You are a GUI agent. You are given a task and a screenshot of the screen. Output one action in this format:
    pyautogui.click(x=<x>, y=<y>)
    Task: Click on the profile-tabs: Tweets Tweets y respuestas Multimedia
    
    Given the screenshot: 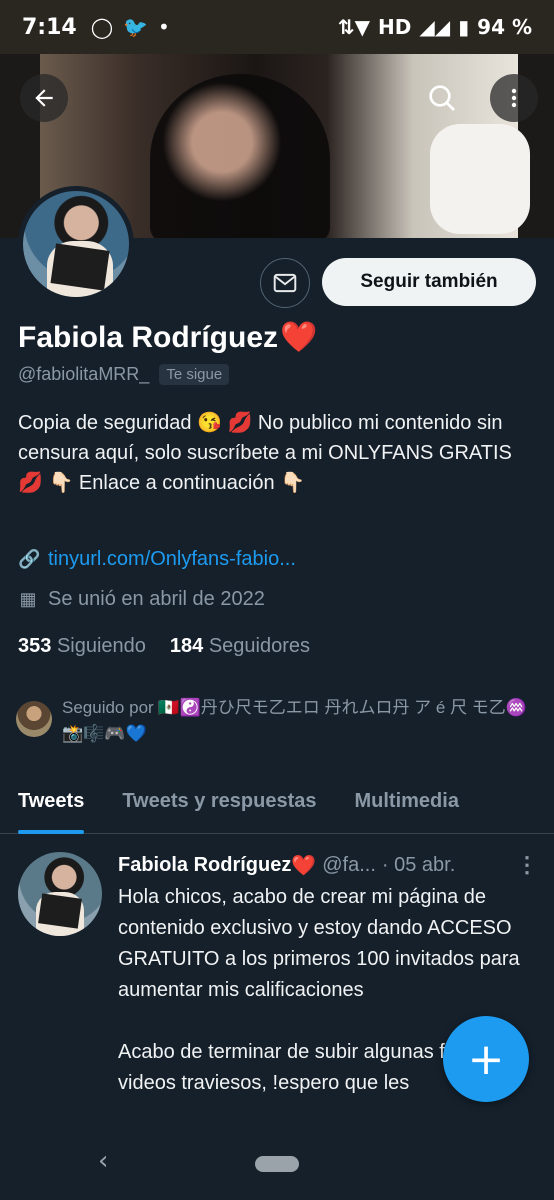 What is the action you would take?
    pyautogui.click(x=277, y=802)
    